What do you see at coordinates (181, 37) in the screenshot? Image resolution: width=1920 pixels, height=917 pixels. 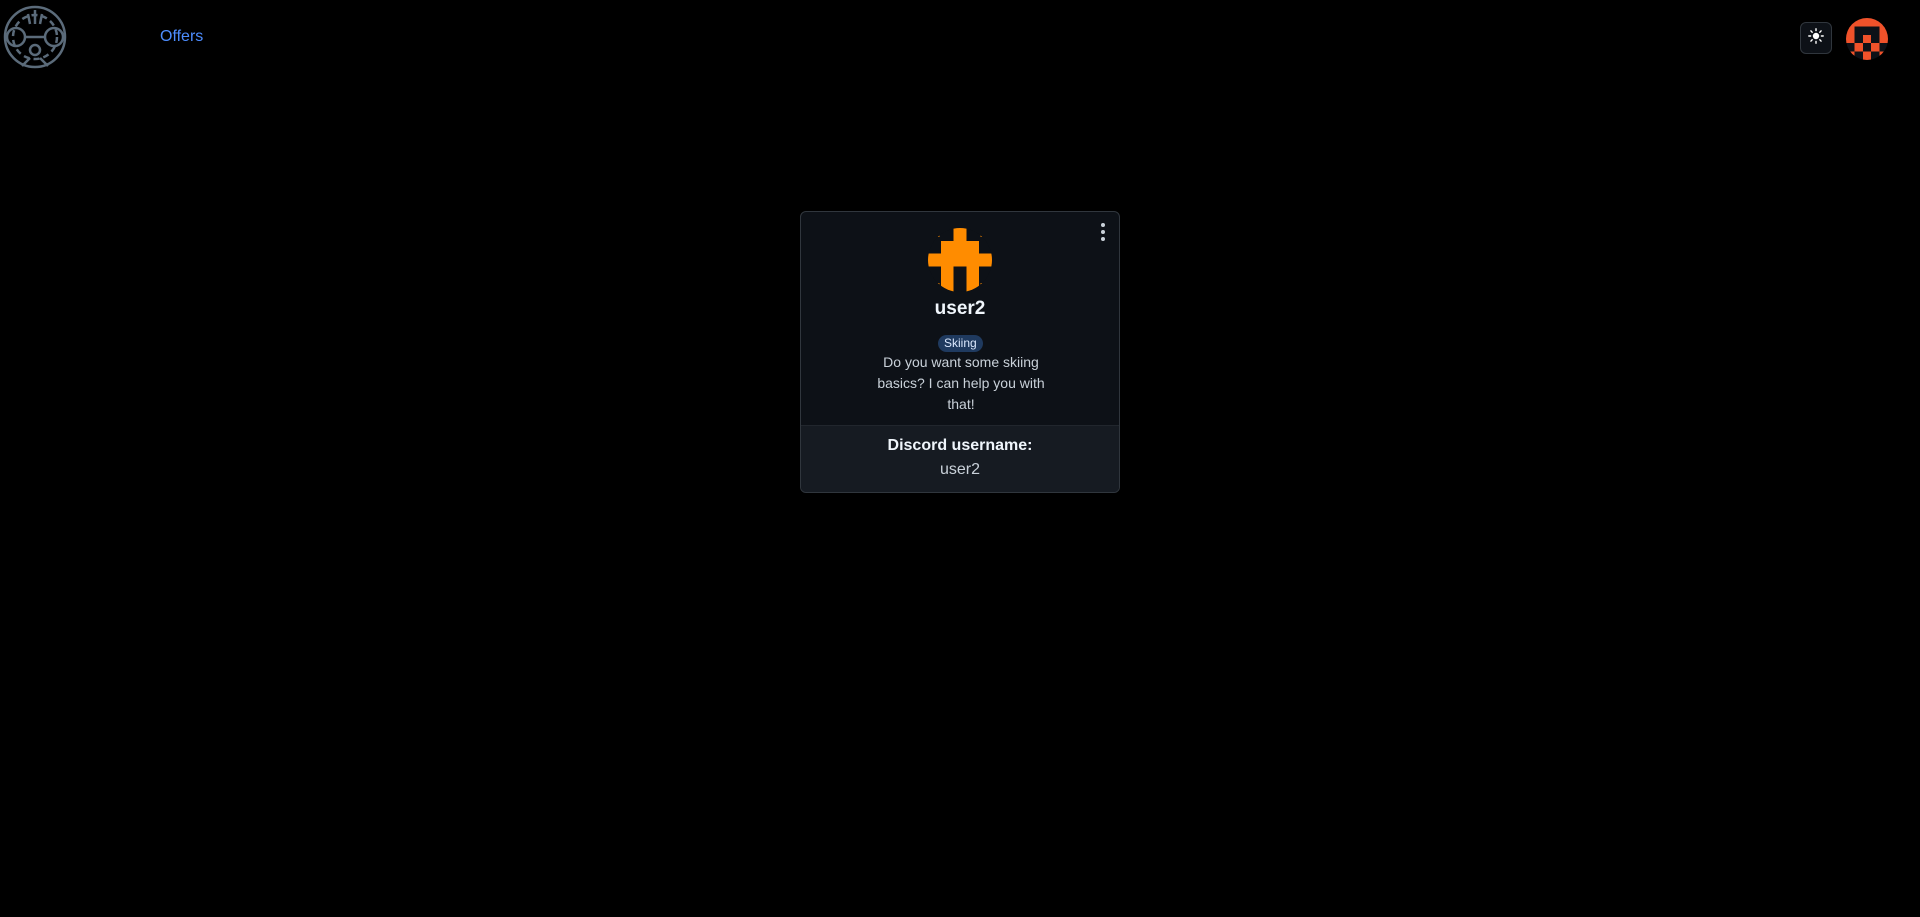 I see `nav-link-offers: Offers` at bounding box center [181, 37].